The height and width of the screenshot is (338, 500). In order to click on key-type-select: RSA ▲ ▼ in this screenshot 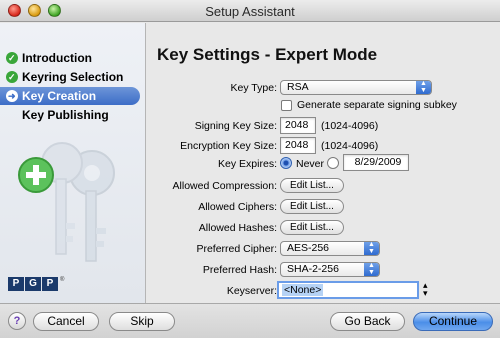, I will do `click(356, 87)`.